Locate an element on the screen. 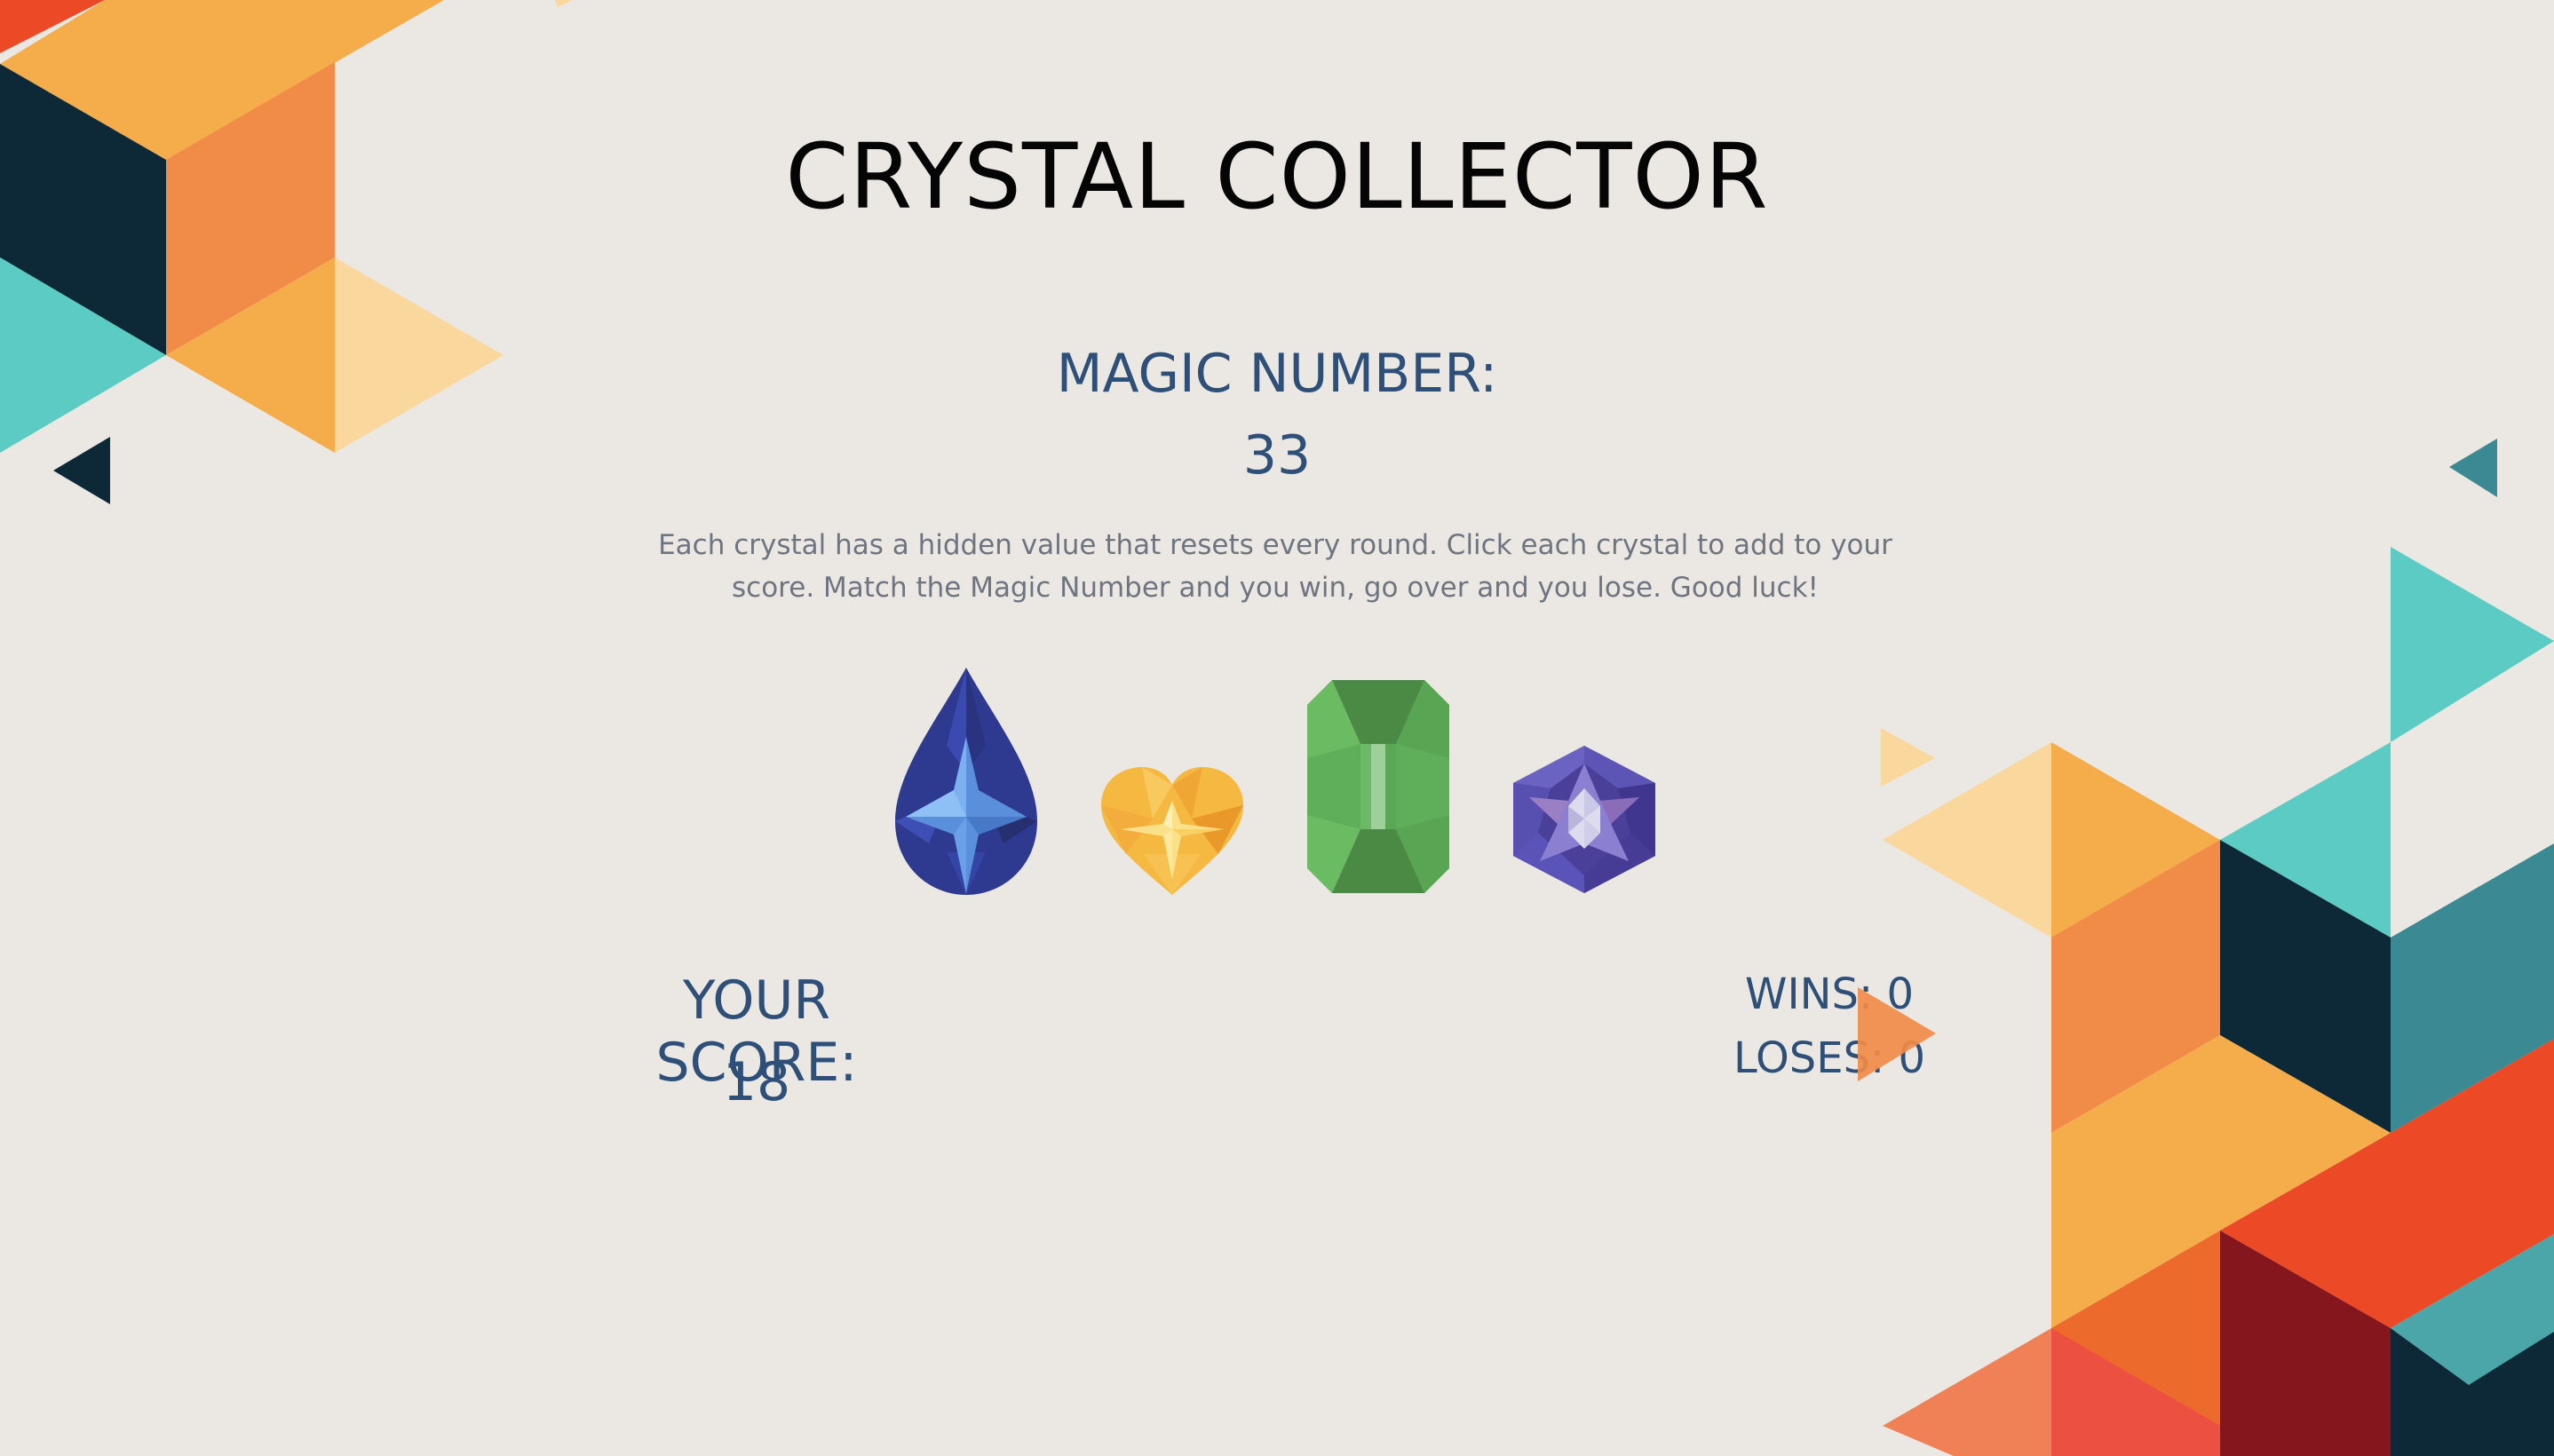  wins-counter: WINS: 0 is located at coordinates (1830, 994).